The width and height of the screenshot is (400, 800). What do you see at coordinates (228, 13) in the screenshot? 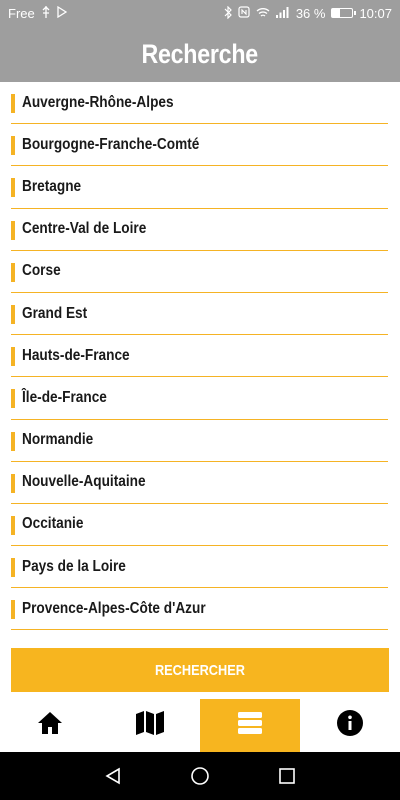
I see `bluetooth-icon` at bounding box center [228, 13].